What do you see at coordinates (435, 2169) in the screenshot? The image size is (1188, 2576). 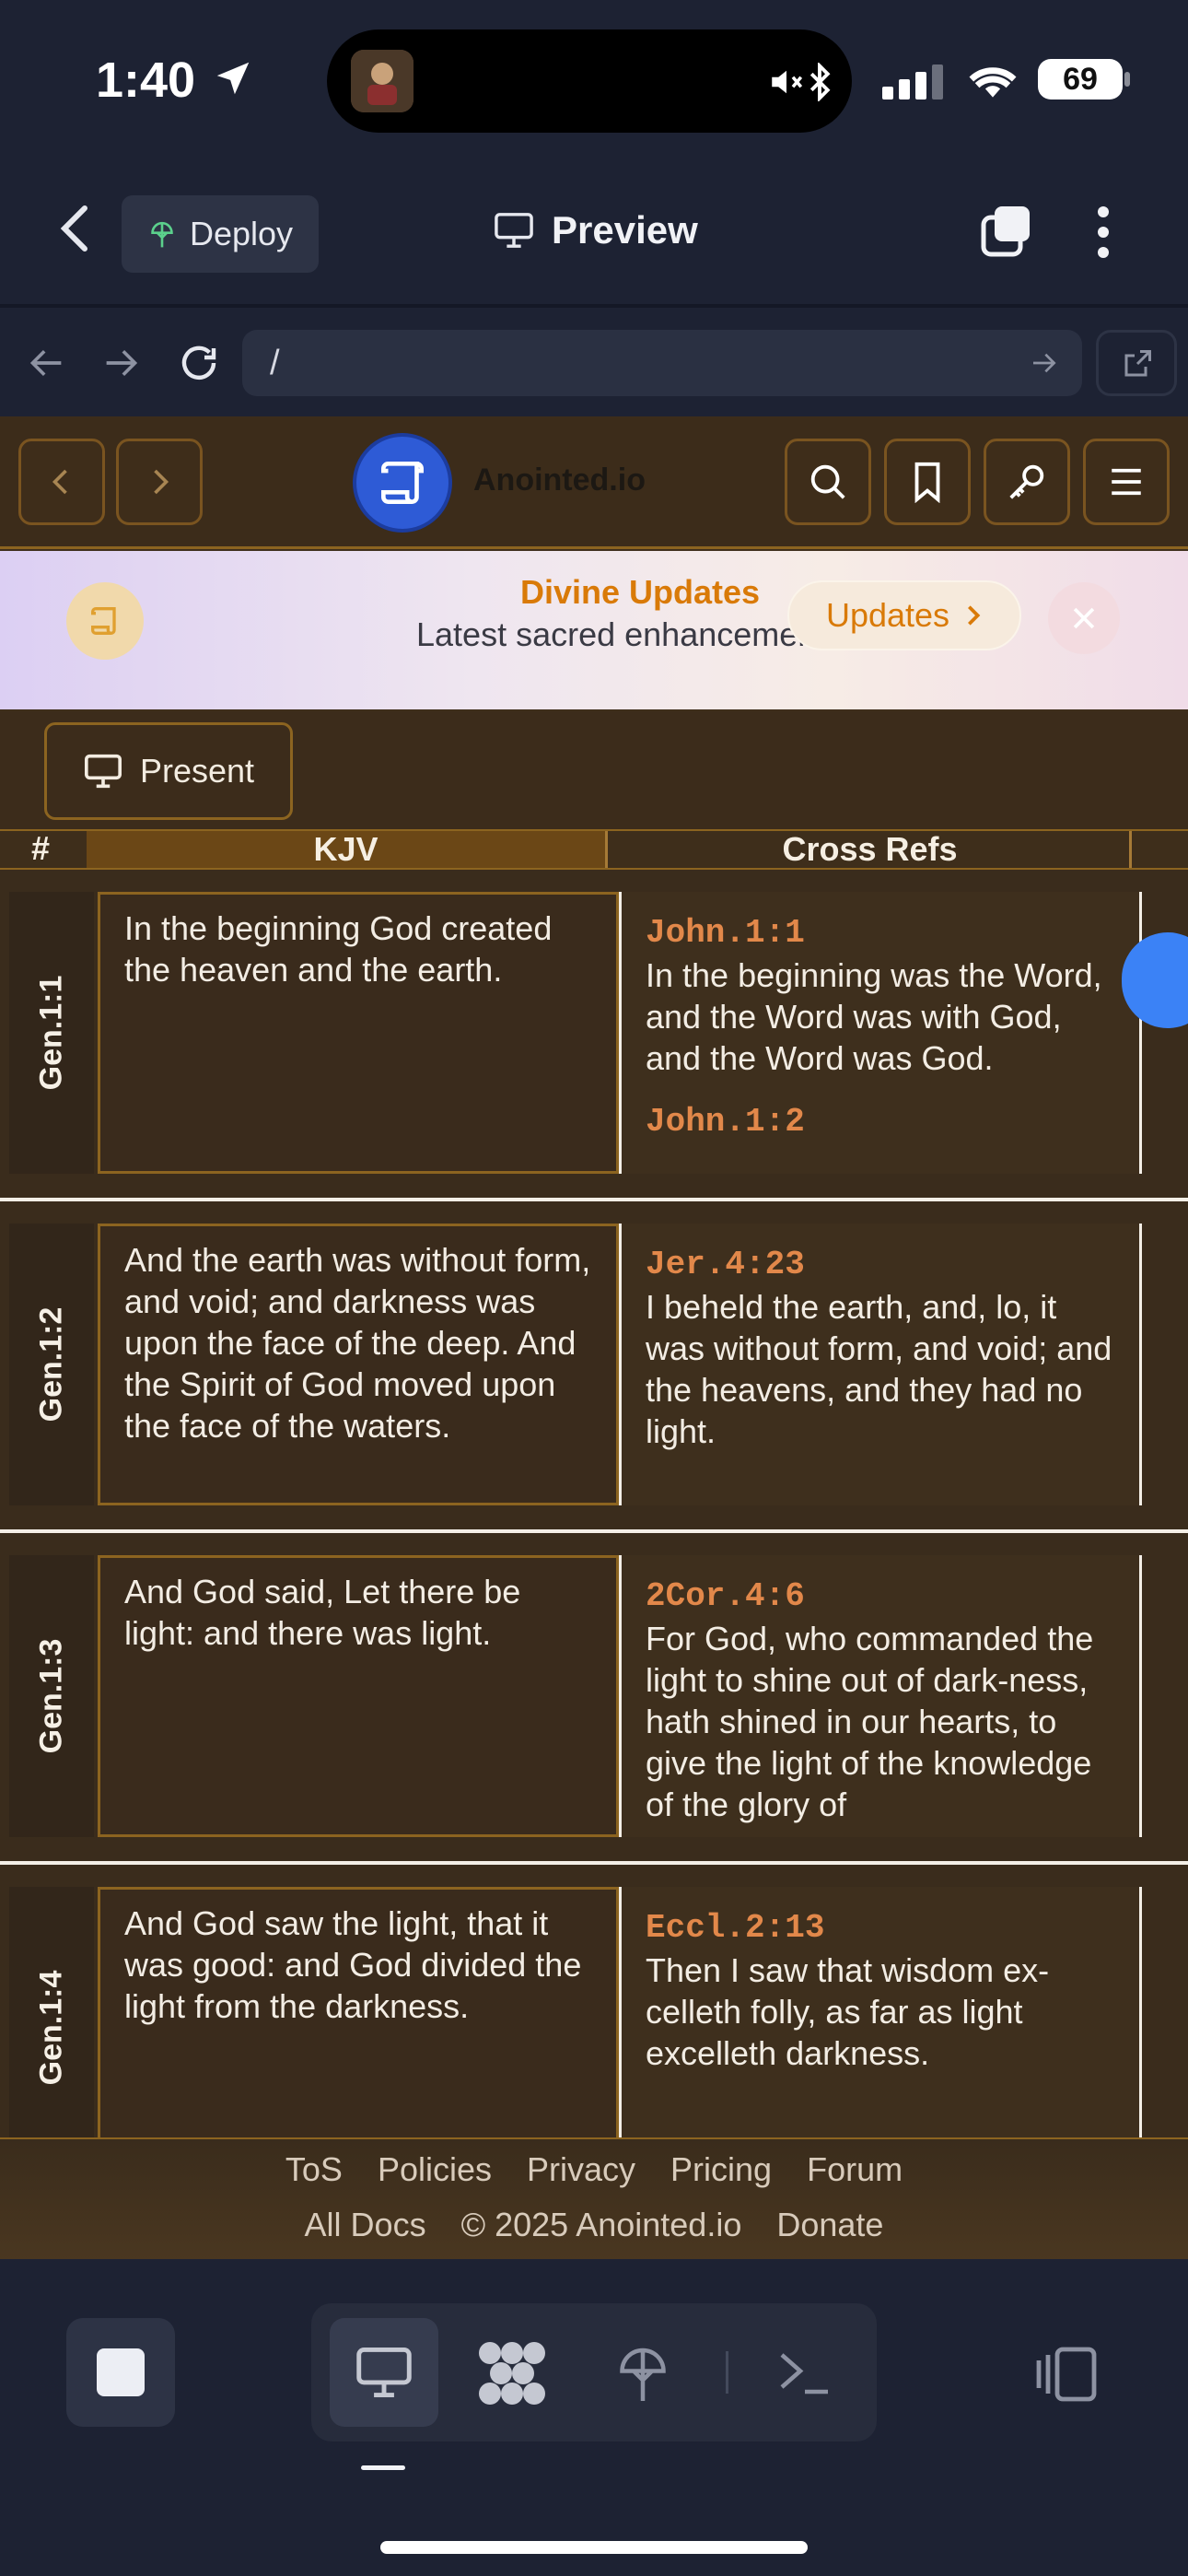 I see `footer-link-policies: Policies` at bounding box center [435, 2169].